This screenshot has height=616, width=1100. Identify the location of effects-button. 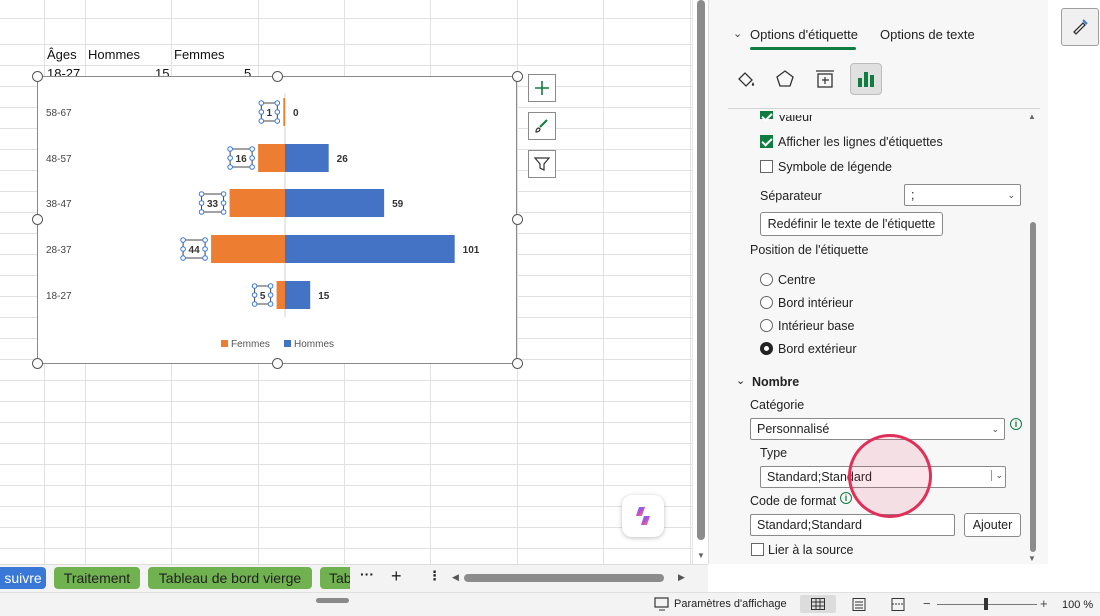
(785, 79).